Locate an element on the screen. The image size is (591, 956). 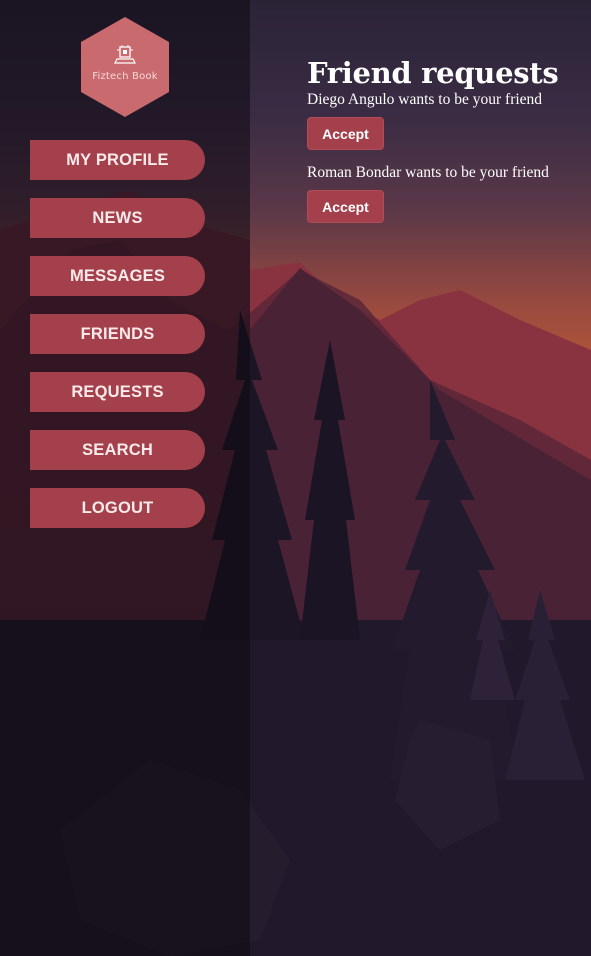
logo: Fiztech Book is located at coordinates (125, 67).